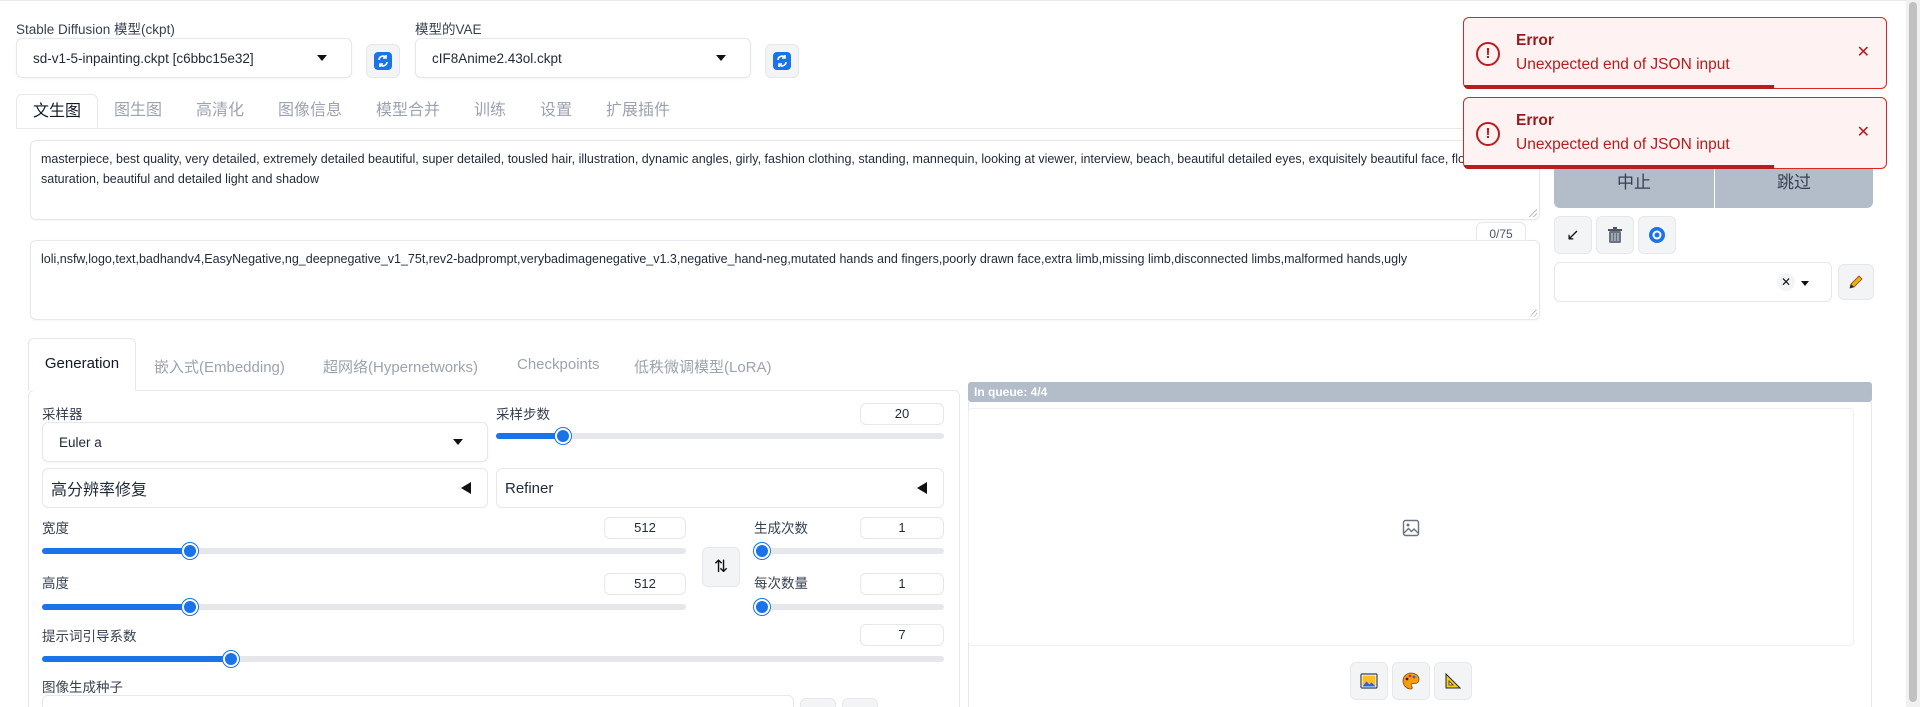 The image size is (1920, 707). Describe the element at coordinates (143, 58) in the screenshot. I see `model-value: sd-v1-5-inpainting.ckpt [c6bbc15e32]` at that location.